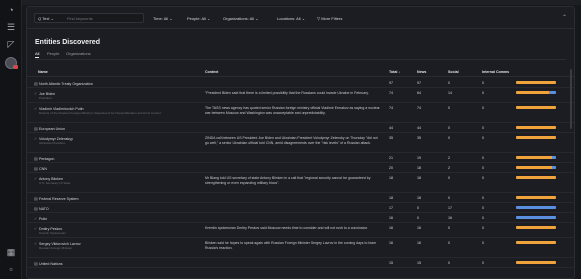  Describe the element at coordinates (329, 18) in the screenshot. I see `more-filters-button: ▽ More Filters` at that location.